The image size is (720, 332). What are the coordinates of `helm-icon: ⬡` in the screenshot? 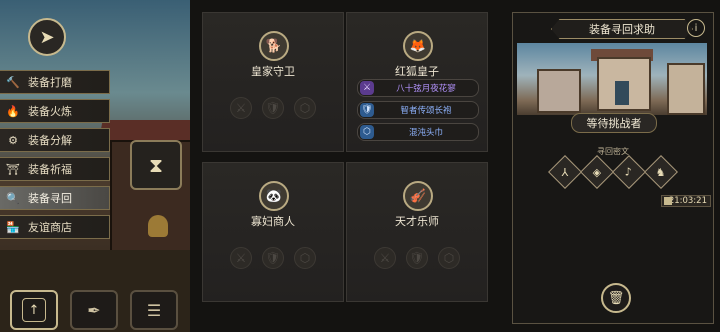 It's located at (367, 132).